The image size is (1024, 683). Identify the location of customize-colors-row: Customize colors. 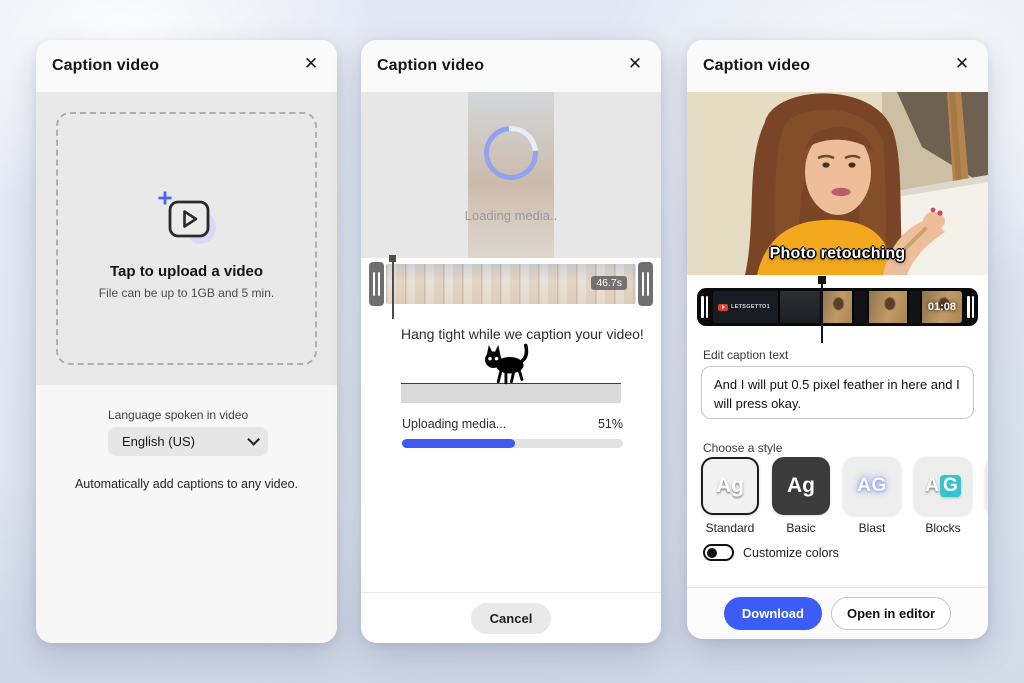
(771, 552).